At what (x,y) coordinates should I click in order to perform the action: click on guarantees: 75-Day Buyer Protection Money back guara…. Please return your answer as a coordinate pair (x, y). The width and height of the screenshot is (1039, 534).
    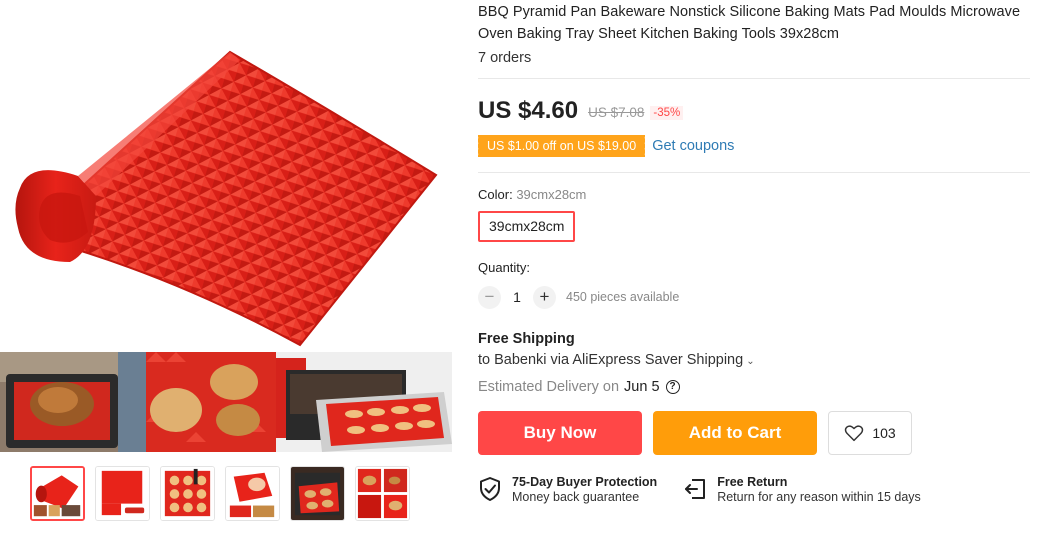
    Looking at the image, I should click on (754, 490).